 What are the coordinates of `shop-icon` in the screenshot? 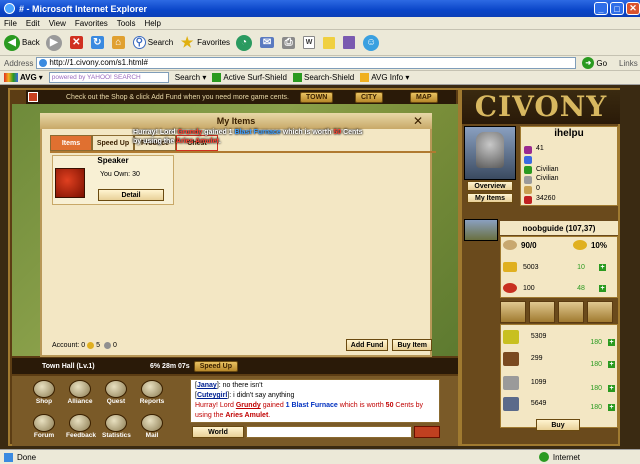 It's located at (44, 389).